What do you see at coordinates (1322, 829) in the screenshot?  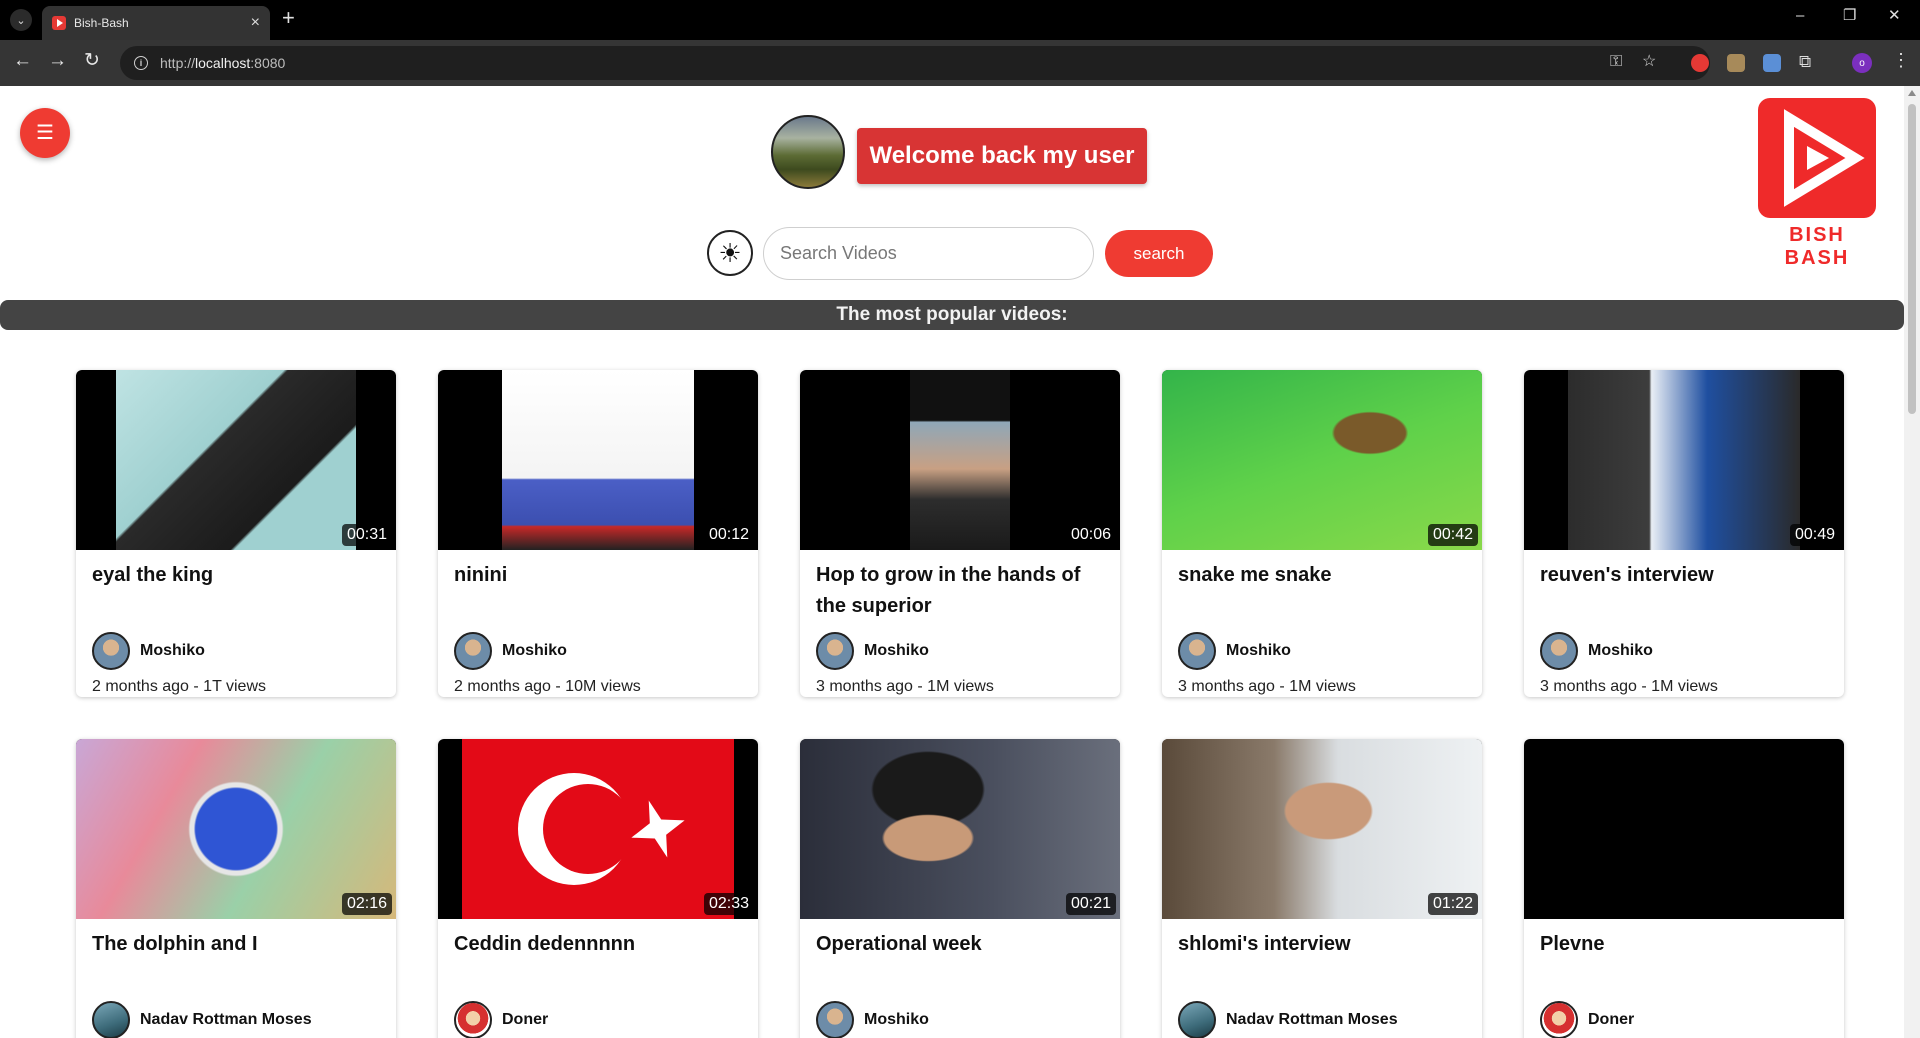 I see `video-thumbnail: 01:22` at bounding box center [1322, 829].